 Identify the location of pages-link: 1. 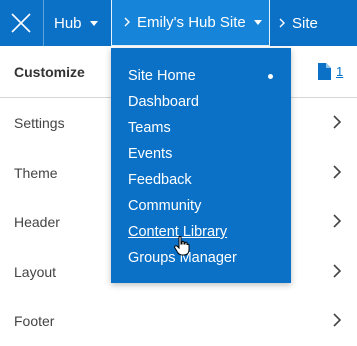
(330, 71).